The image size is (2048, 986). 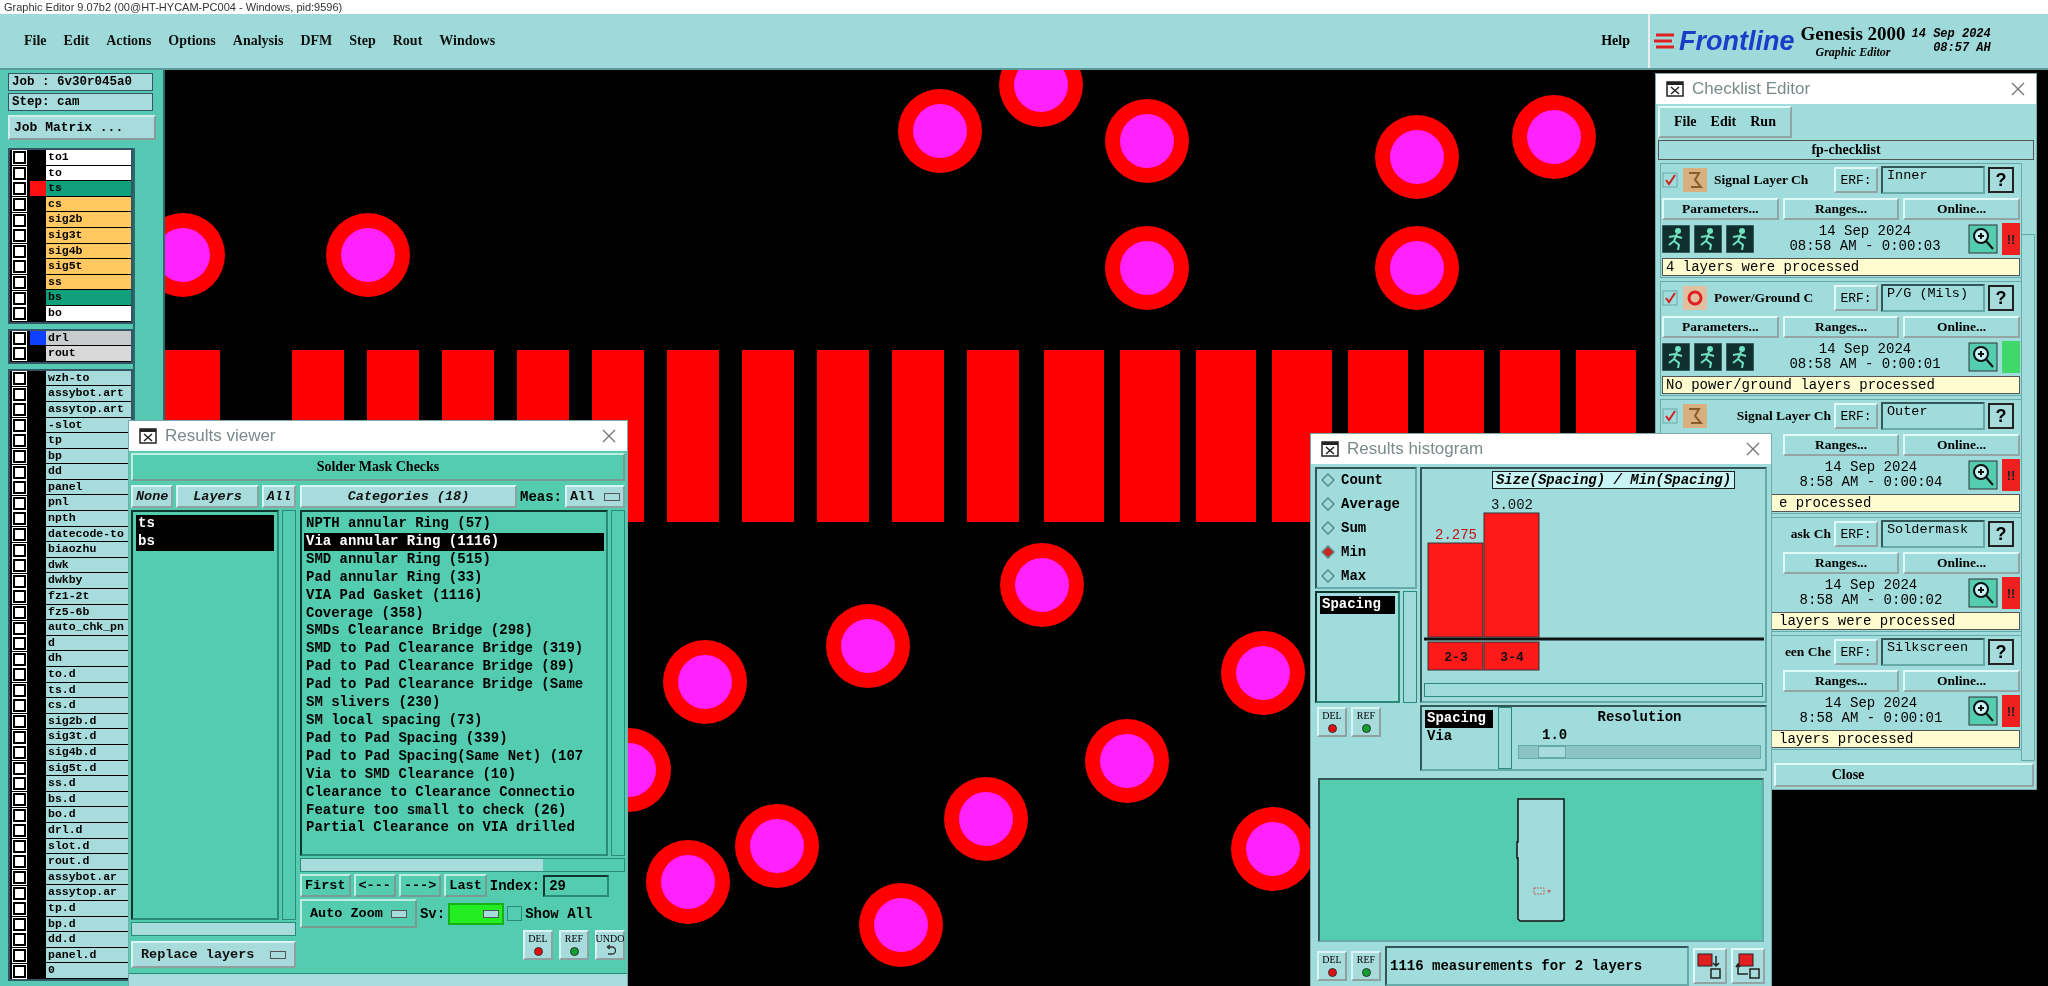 What do you see at coordinates (576, 885) in the screenshot?
I see `index-field: 29` at bounding box center [576, 885].